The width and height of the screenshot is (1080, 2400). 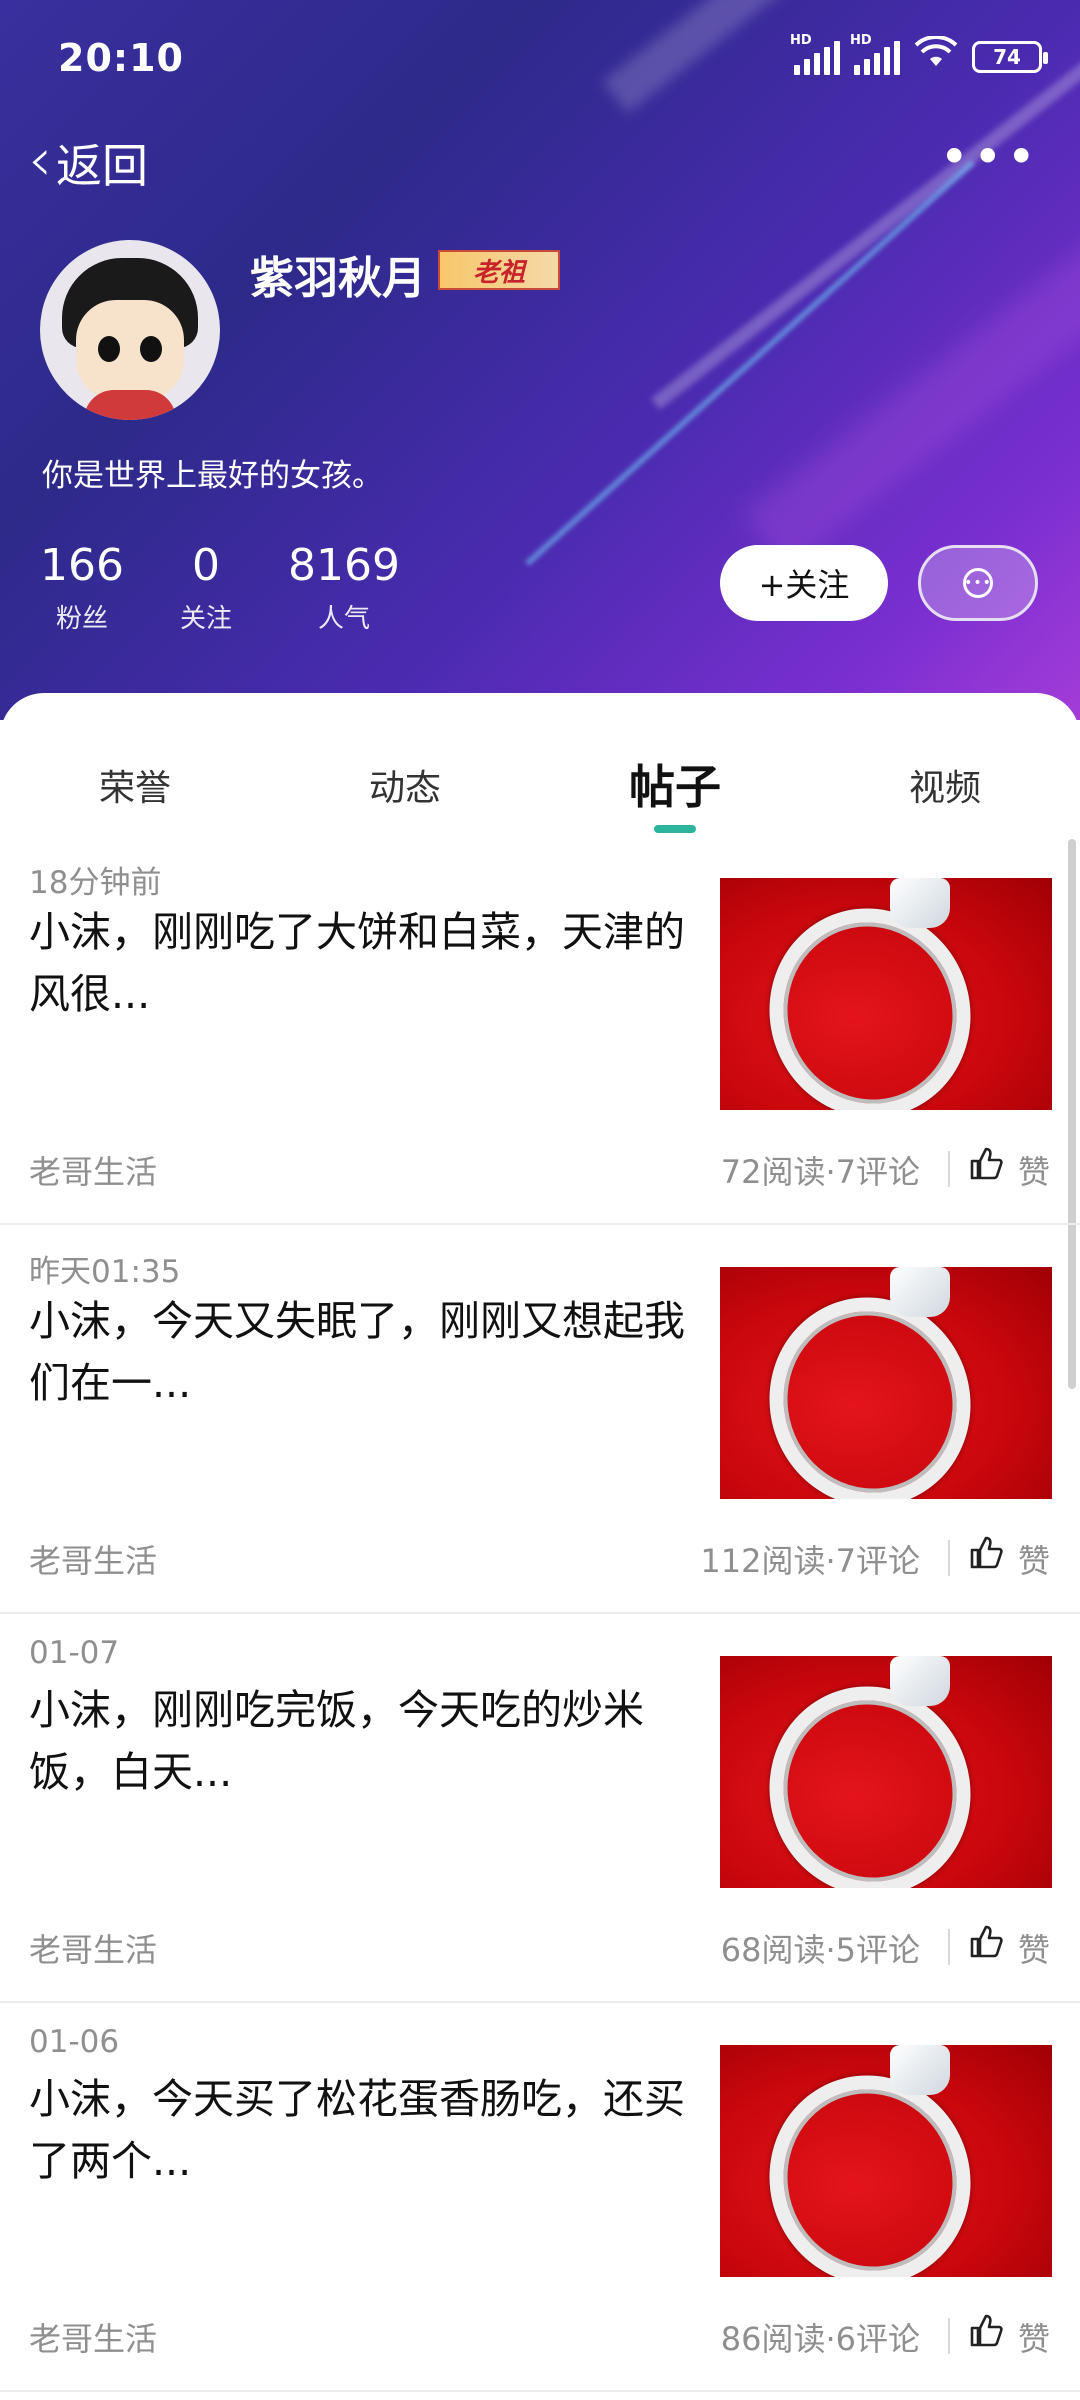 What do you see at coordinates (212, 476) in the screenshot?
I see `signature: 你是世界上最好的女孩。` at bounding box center [212, 476].